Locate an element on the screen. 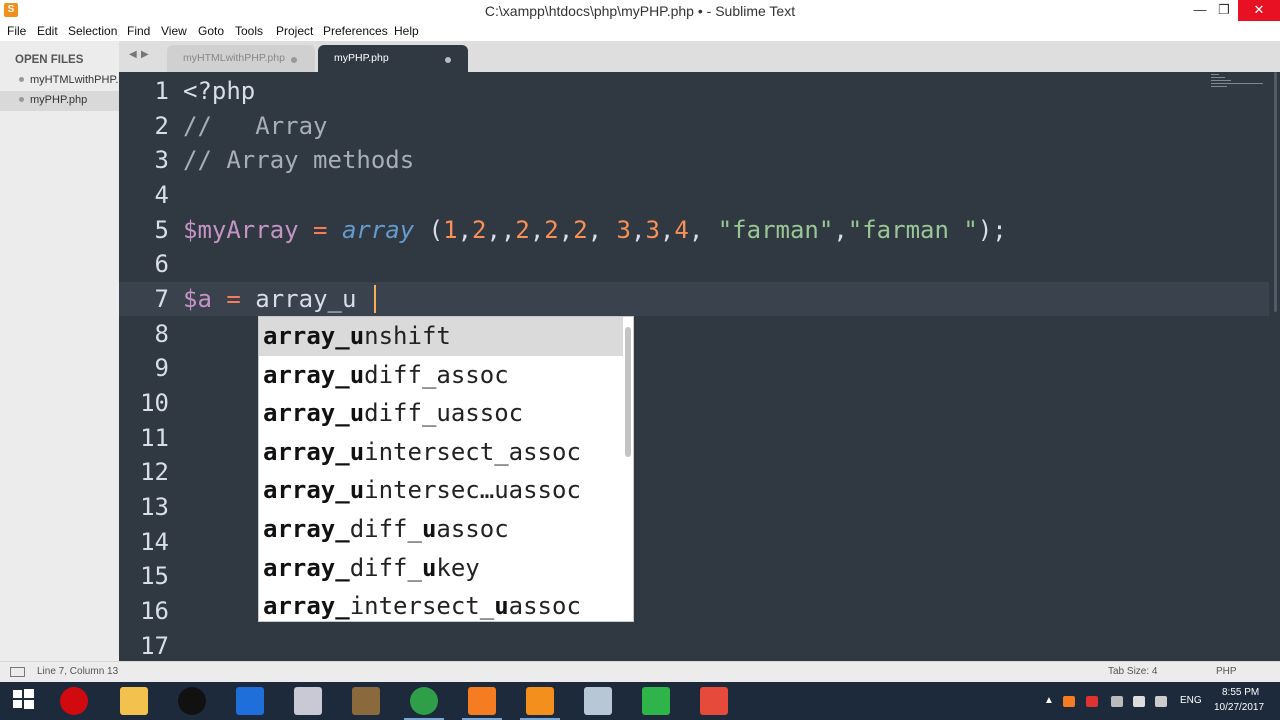 The width and height of the screenshot is (1280, 720). menu-project: Project is located at coordinates (294, 31).